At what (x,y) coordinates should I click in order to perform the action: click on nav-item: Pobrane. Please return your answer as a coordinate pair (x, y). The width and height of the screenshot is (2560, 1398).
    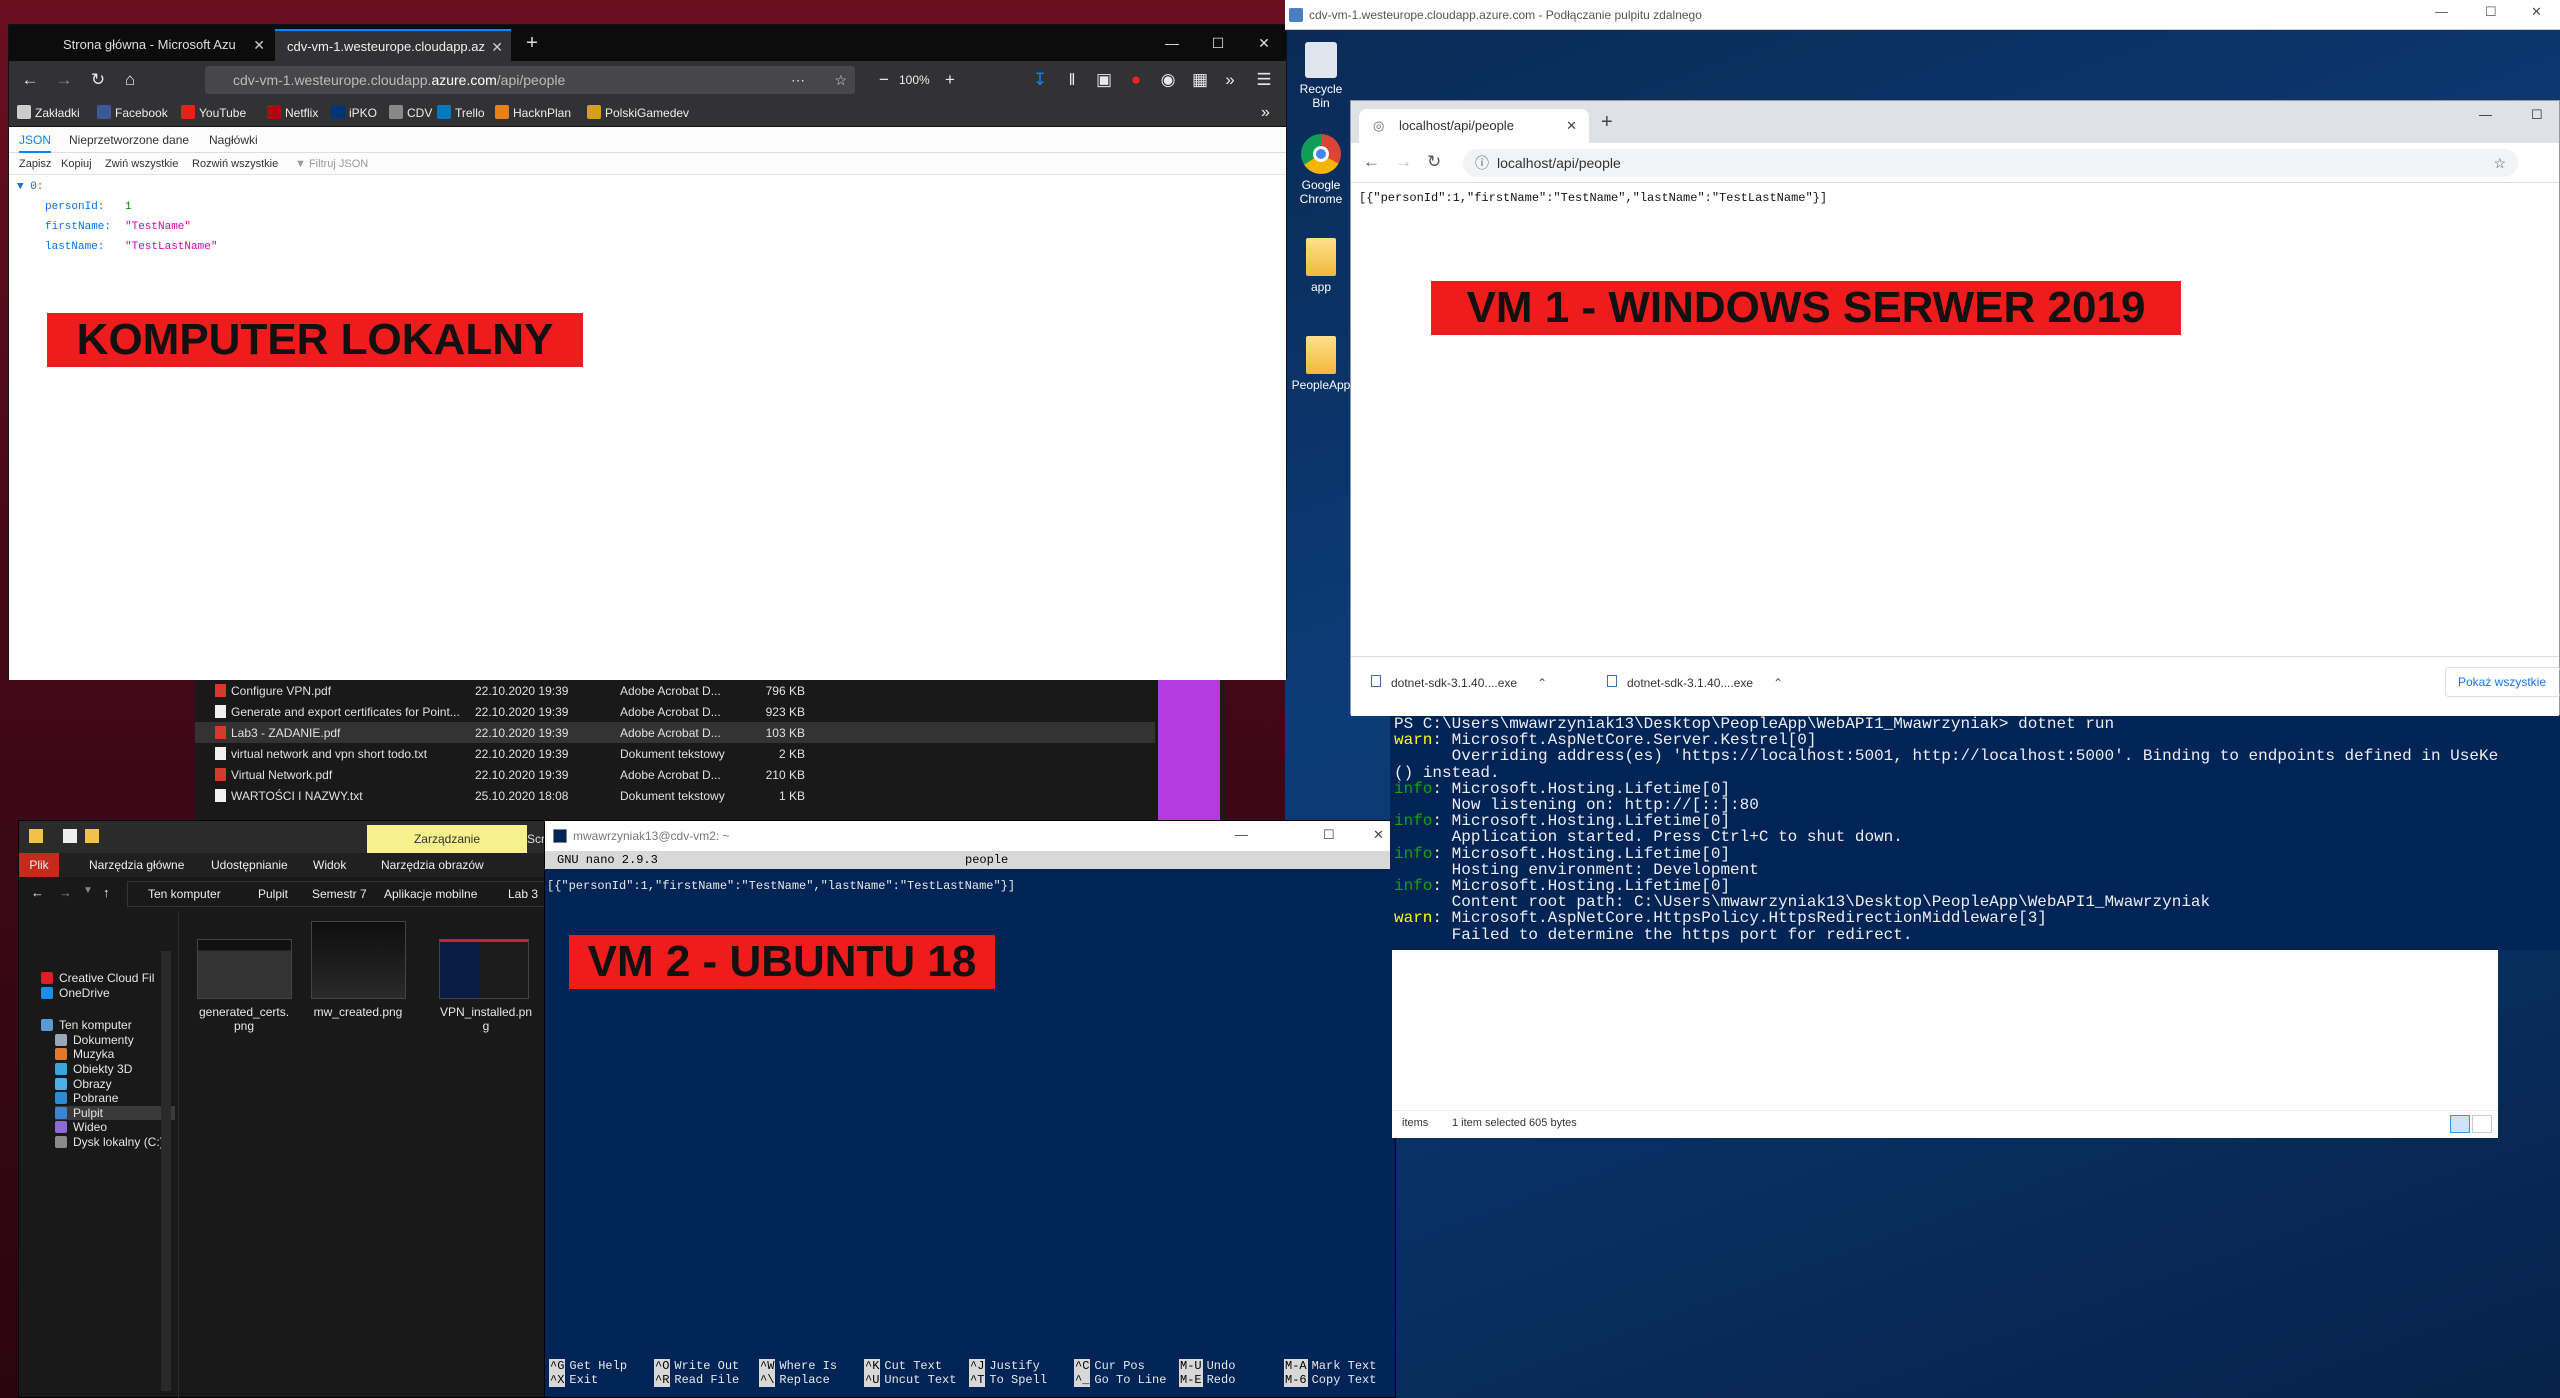
    Looking at the image, I should click on (86, 1098).